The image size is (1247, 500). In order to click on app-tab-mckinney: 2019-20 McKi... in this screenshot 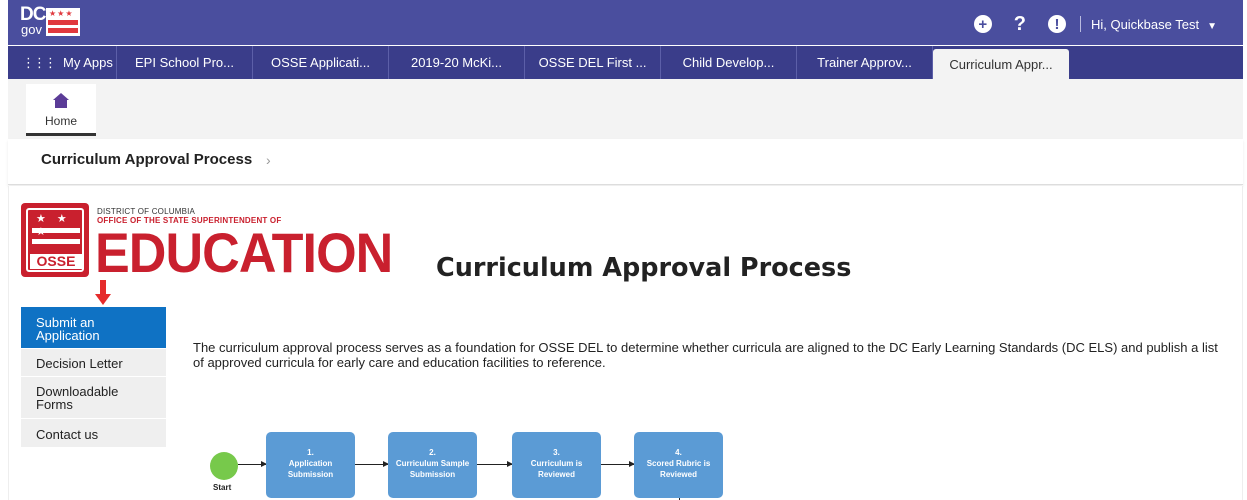, I will do `click(457, 62)`.